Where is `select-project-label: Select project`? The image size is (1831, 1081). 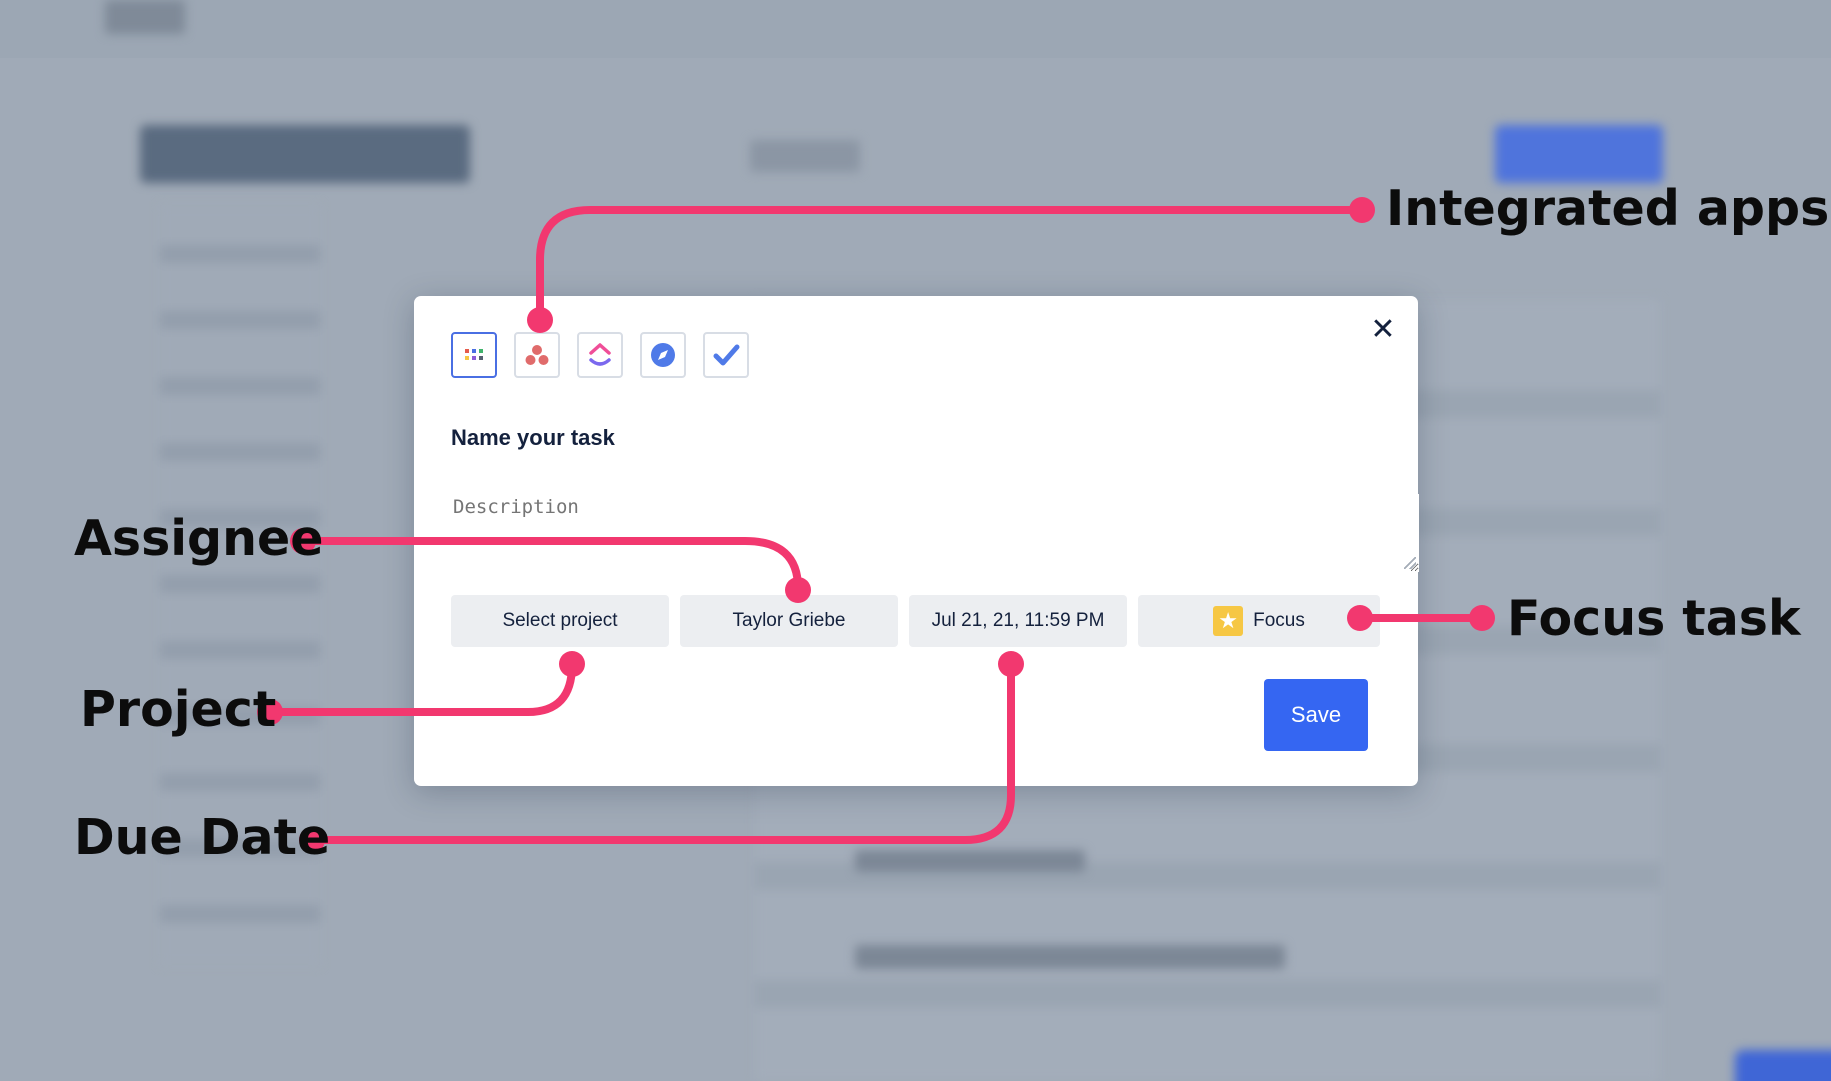
select-project-label: Select project is located at coordinates (560, 620).